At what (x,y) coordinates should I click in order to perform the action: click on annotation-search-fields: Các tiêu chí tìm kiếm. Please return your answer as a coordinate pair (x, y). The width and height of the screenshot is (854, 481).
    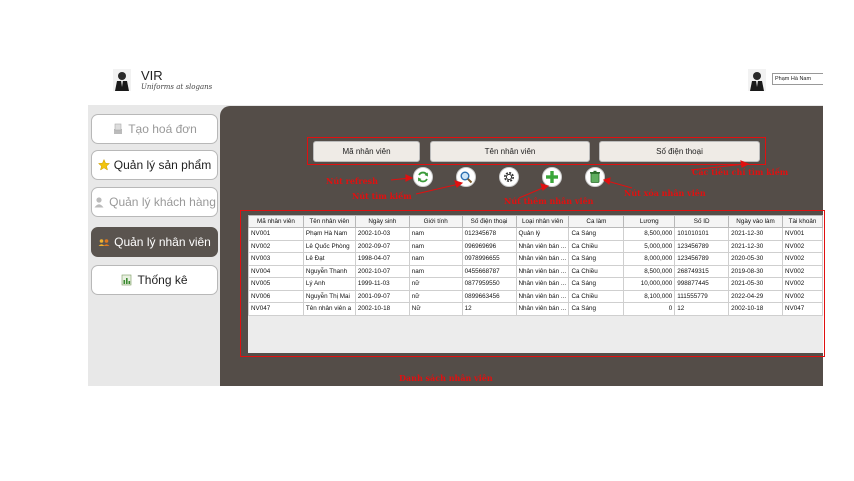
    Looking at the image, I should click on (740, 172).